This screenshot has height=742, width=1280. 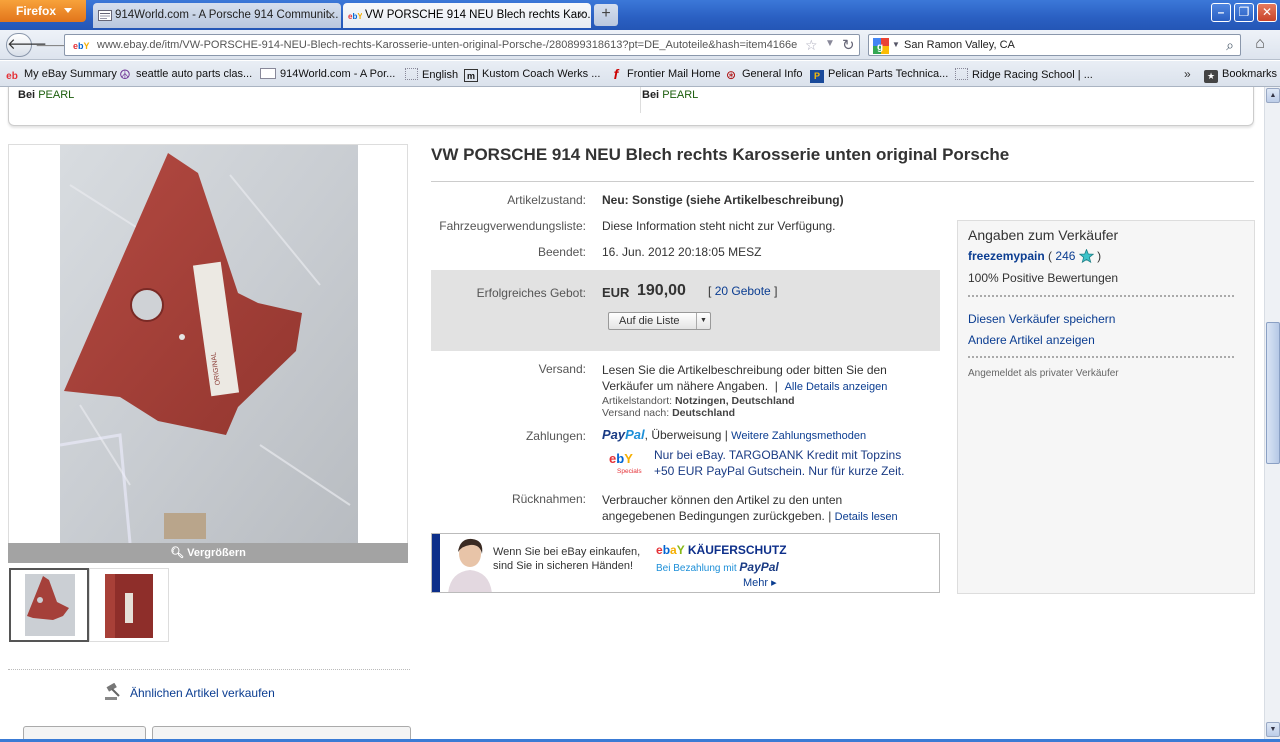 What do you see at coordinates (717, 567) in the screenshot?
I see `banner-subline: Bei Bezahlung mit PayPal` at bounding box center [717, 567].